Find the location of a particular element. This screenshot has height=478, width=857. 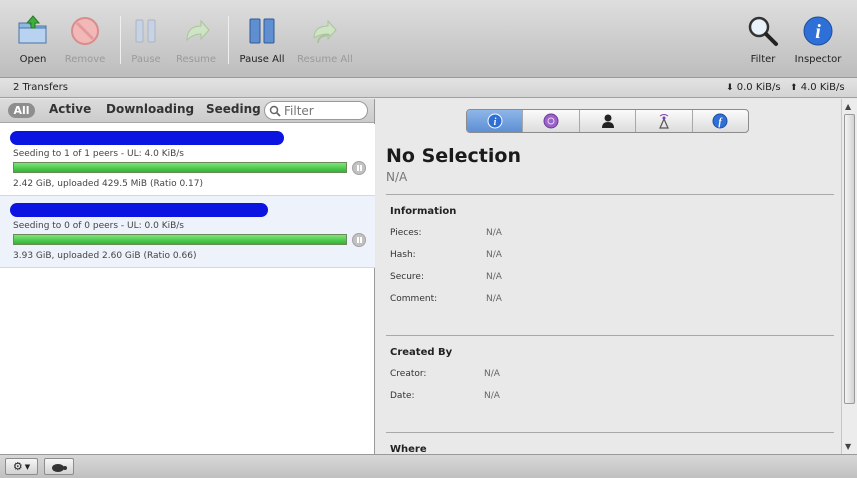

tab-peers is located at coordinates (608, 121).